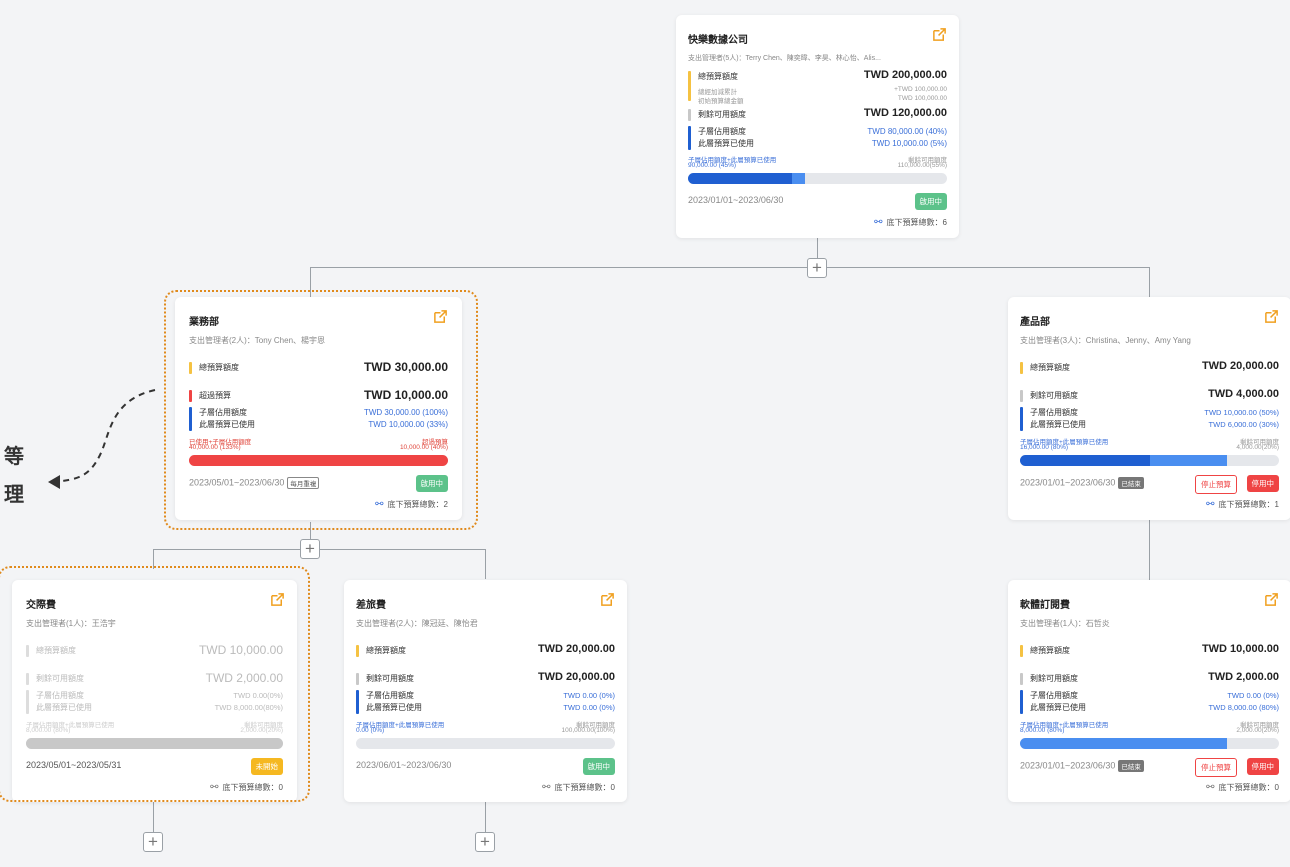 The image size is (1290, 867). I want to click on remain-row: 剩餘可用額度 TWD 2,000.00, so click(1149, 679).